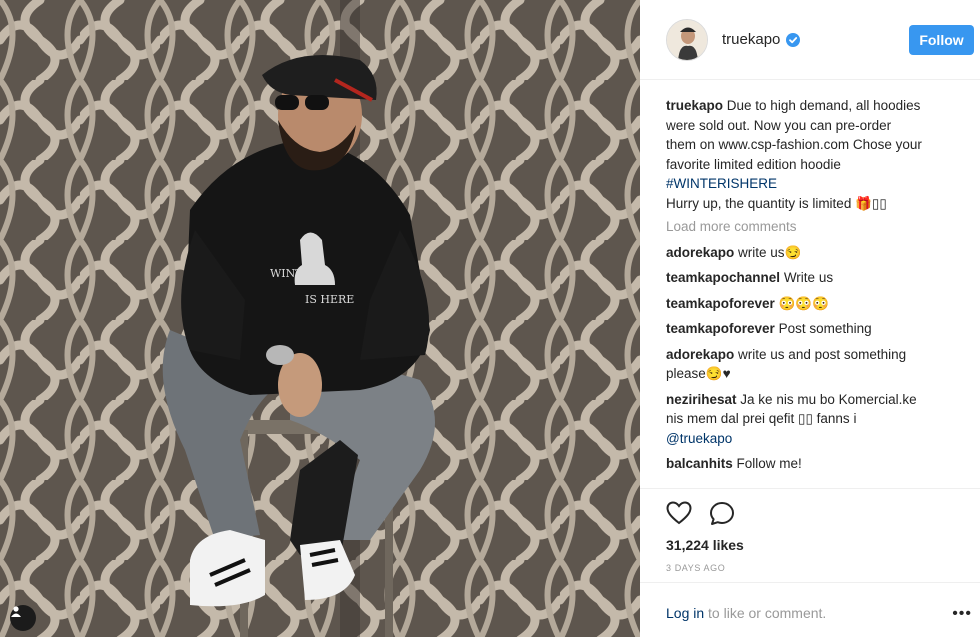 This screenshot has width=980, height=637. I want to click on comment-text: 😳😳😳, so click(804, 303).